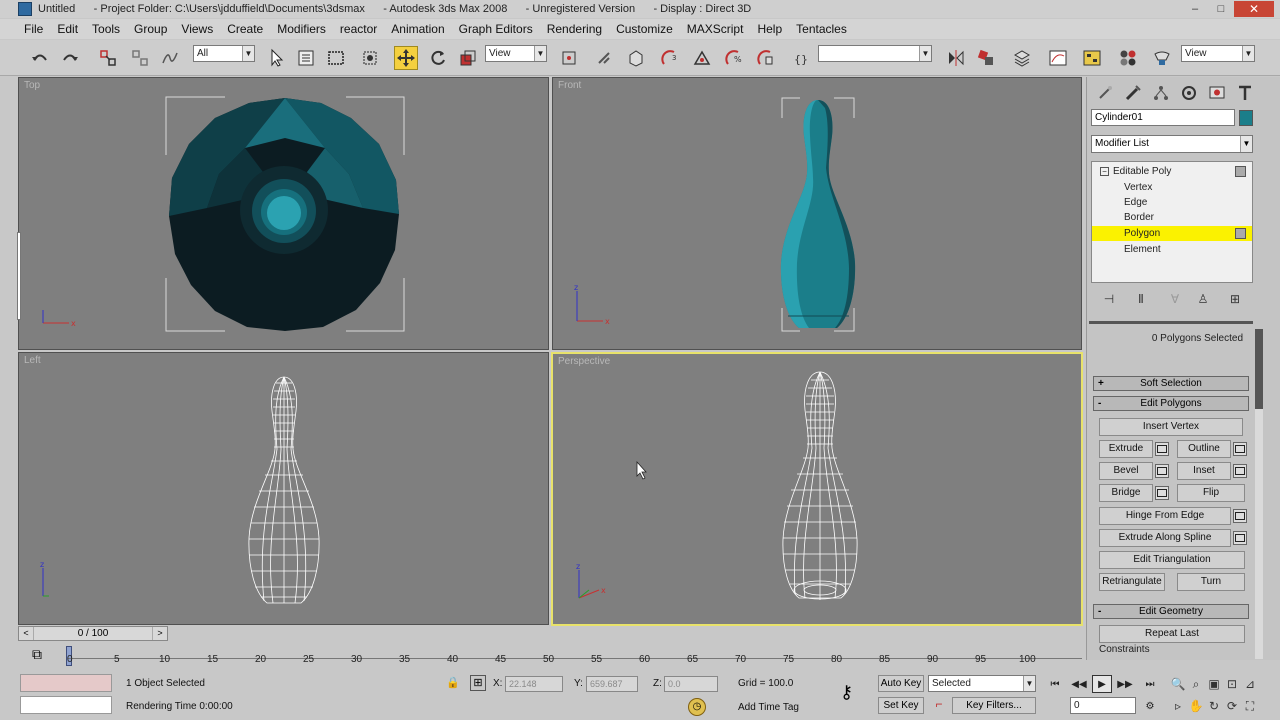 The height and width of the screenshot is (720, 1280). I want to click on zoom-all-icon: ⌕, so click(1196, 684).